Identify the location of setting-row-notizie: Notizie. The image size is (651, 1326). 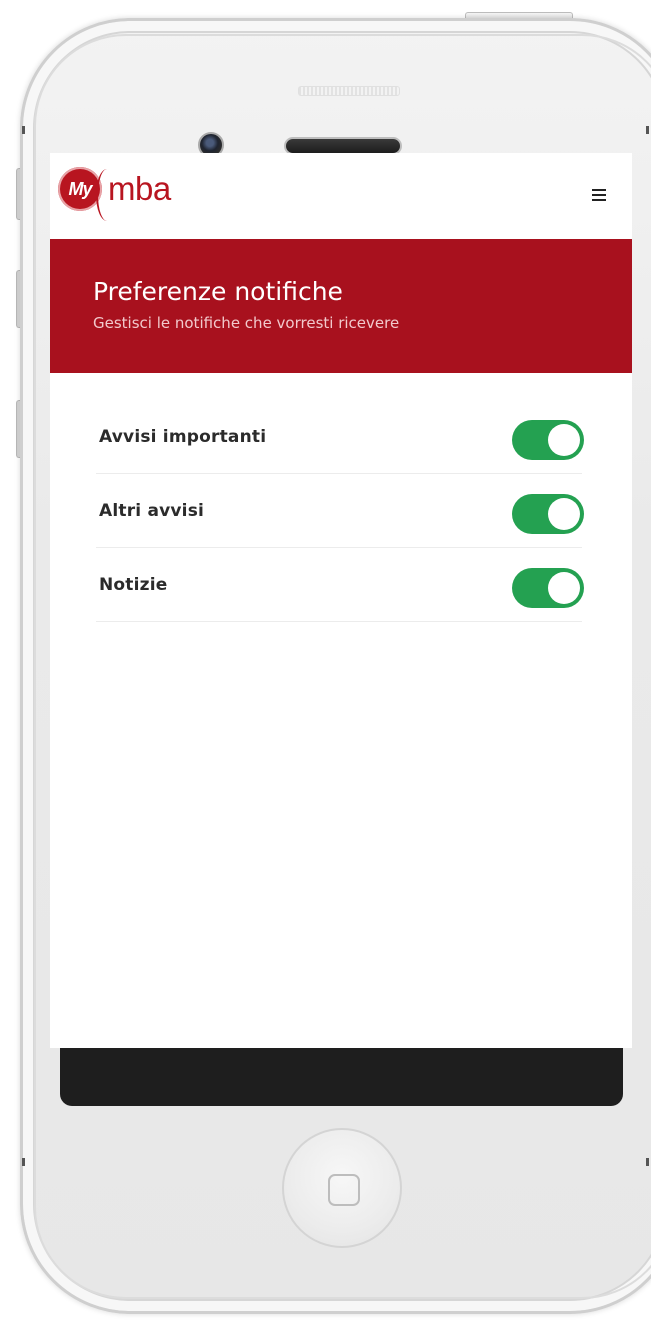
(340, 585).